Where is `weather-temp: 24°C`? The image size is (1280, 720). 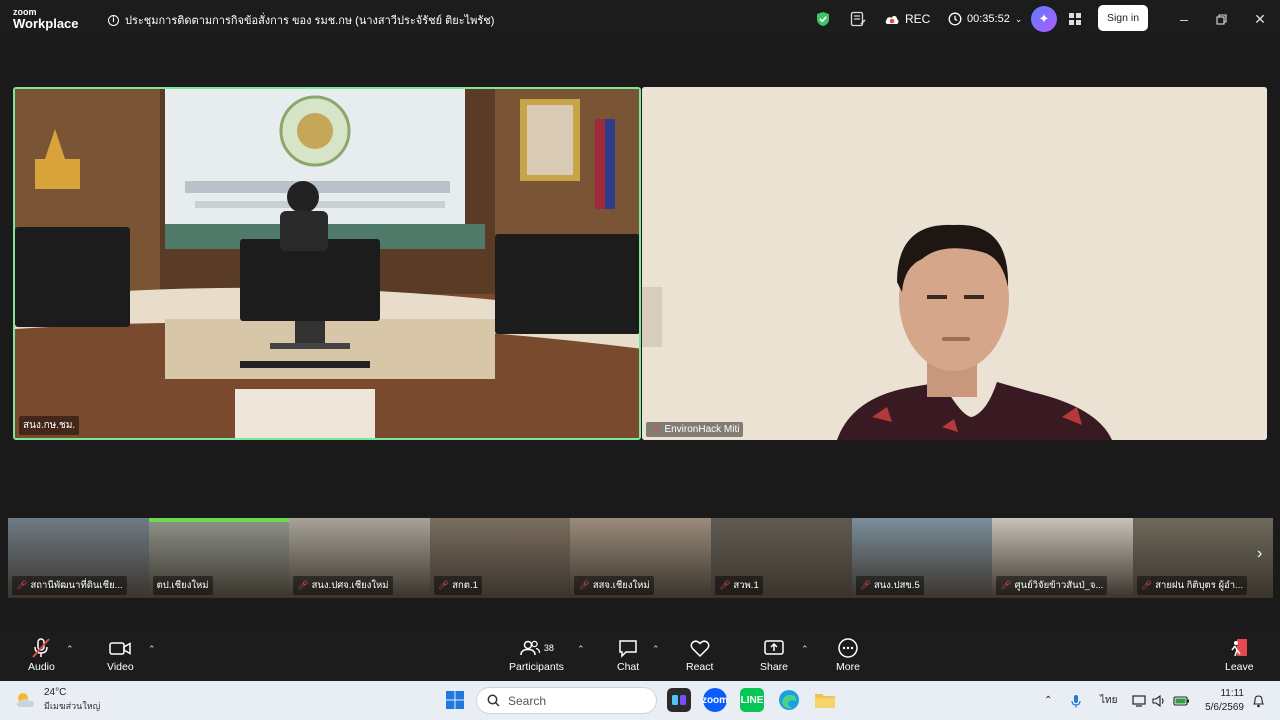
weather-temp: 24°C is located at coordinates (55, 692).